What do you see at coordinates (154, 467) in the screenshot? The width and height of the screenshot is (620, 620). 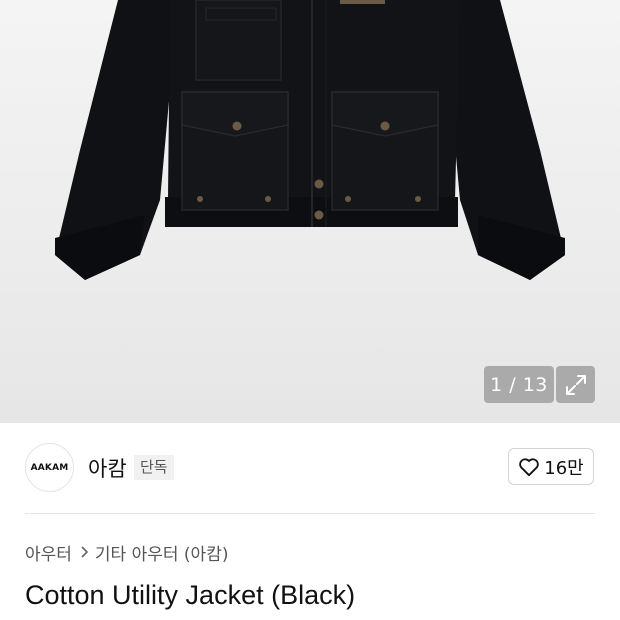 I see `exclusive-badge: 단독` at bounding box center [154, 467].